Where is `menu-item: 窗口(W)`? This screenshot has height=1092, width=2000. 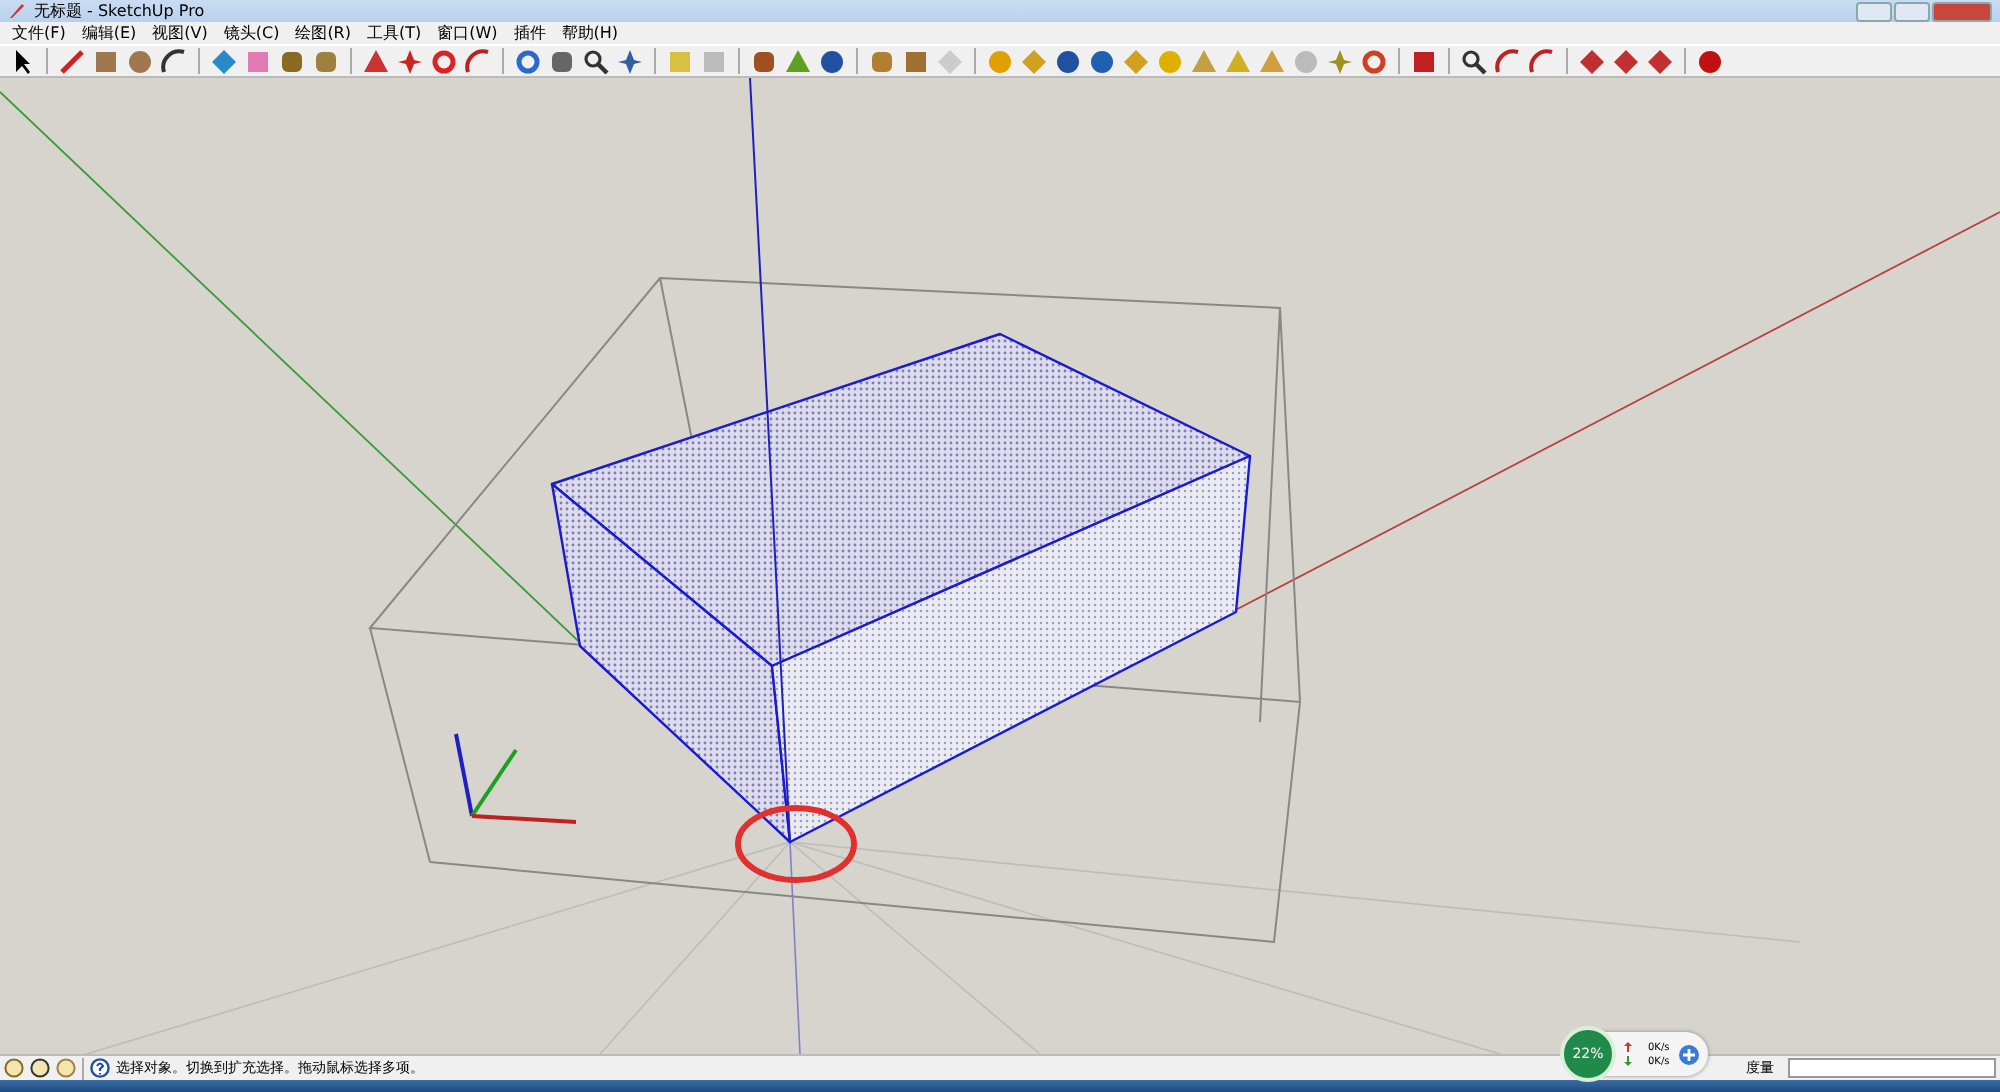
menu-item: 窗口(W) is located at coordinates (467, 33).